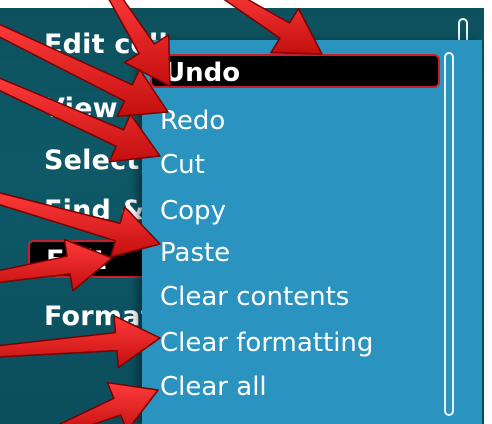 This screenshot has width=492, height=424. What do you see at coordinates (266, 343) in the screenshot?
I see `submenu-item-clear-formatting: Clear formatting` at bounding box center [266, 343].